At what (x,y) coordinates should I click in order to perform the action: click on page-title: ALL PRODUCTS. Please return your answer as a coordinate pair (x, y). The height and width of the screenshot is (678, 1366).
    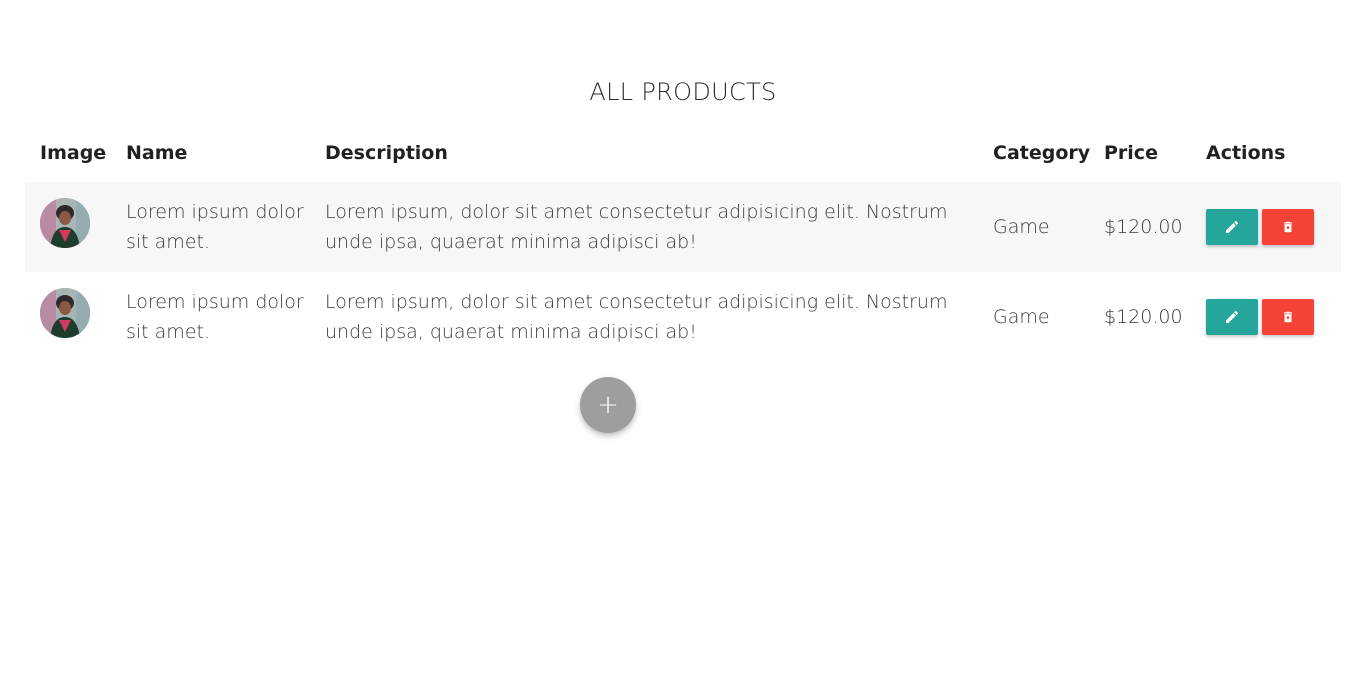
    Looking at the image, I should click on (683, 92).